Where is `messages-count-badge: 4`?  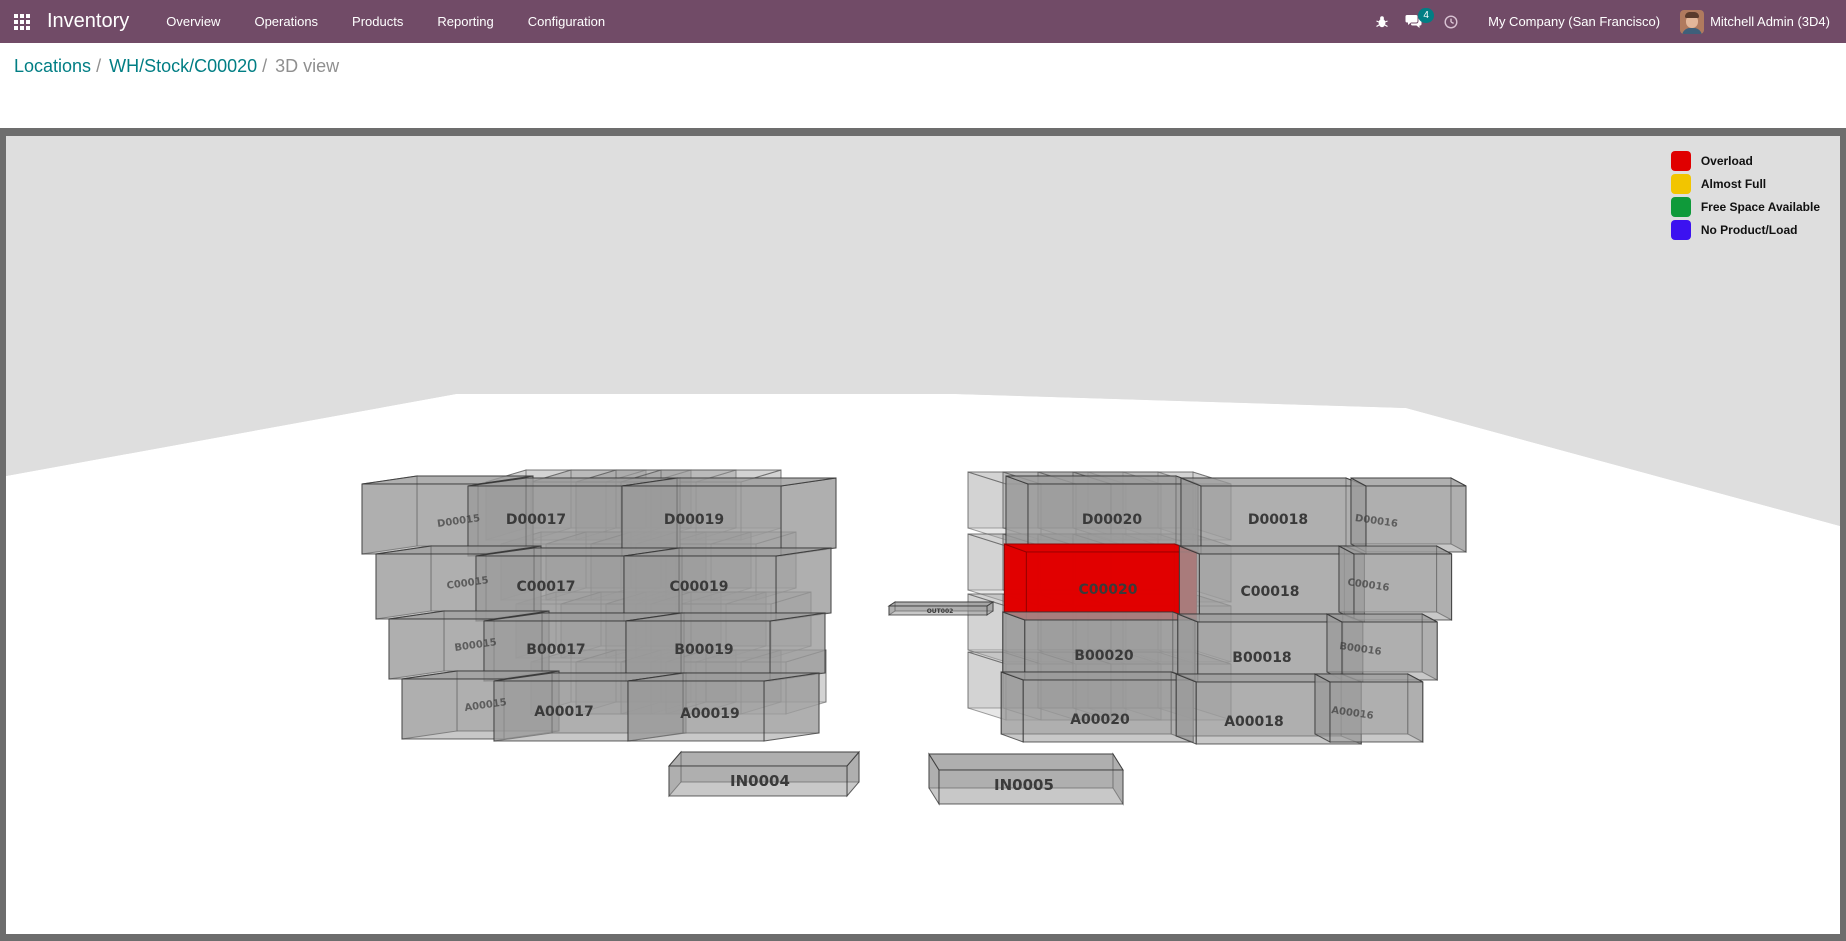
messages-count-badge: 4 is located at coordinates (1426, 15).